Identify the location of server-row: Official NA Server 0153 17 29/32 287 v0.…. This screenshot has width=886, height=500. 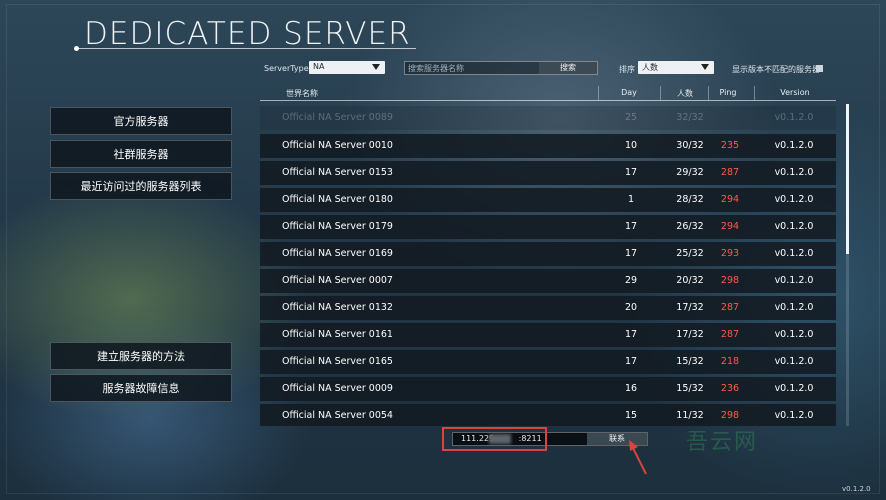
(548, 173).